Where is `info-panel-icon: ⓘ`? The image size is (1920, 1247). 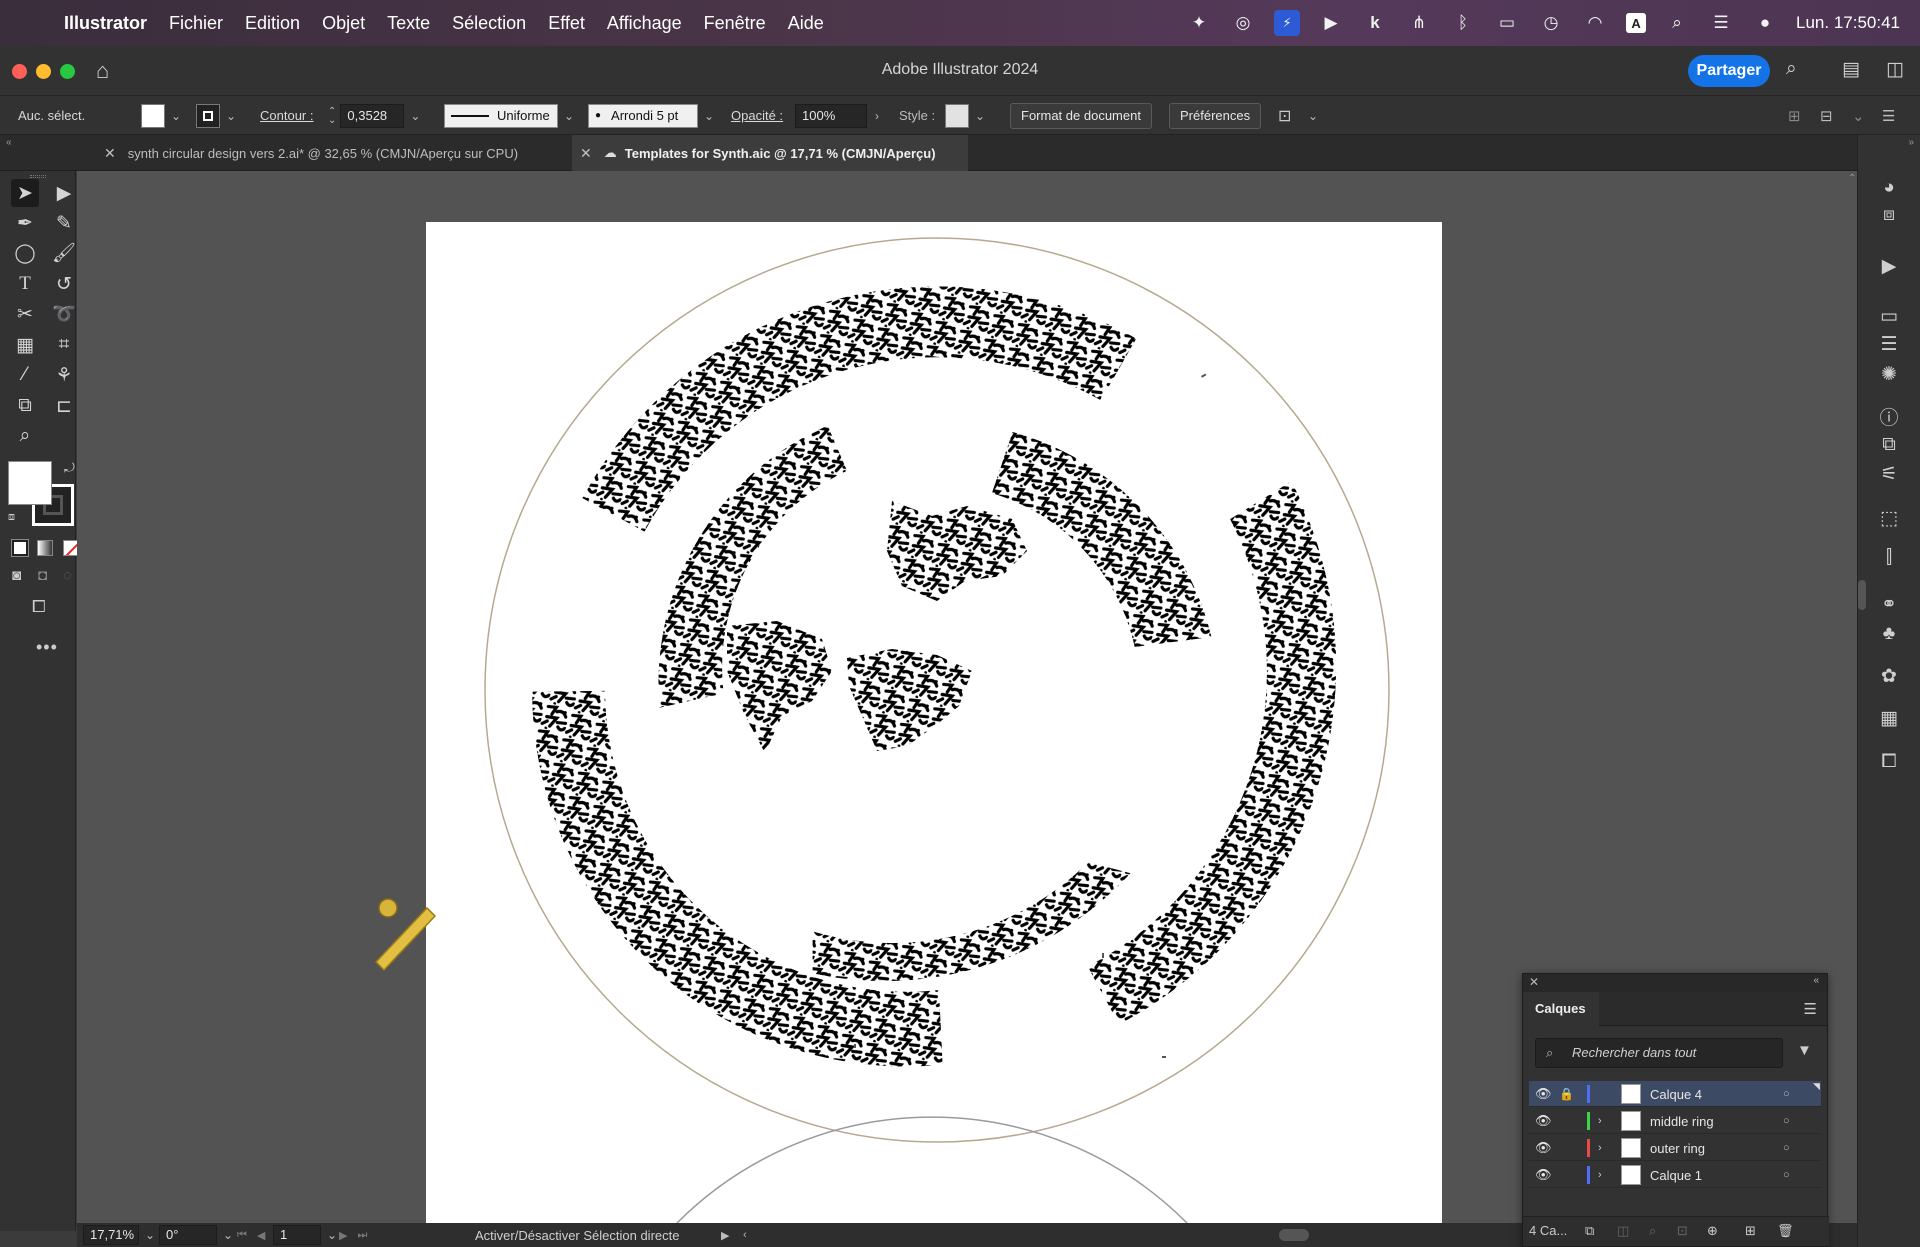 info-panel-icon: ⓘ is located at coordinates (1889, 416).